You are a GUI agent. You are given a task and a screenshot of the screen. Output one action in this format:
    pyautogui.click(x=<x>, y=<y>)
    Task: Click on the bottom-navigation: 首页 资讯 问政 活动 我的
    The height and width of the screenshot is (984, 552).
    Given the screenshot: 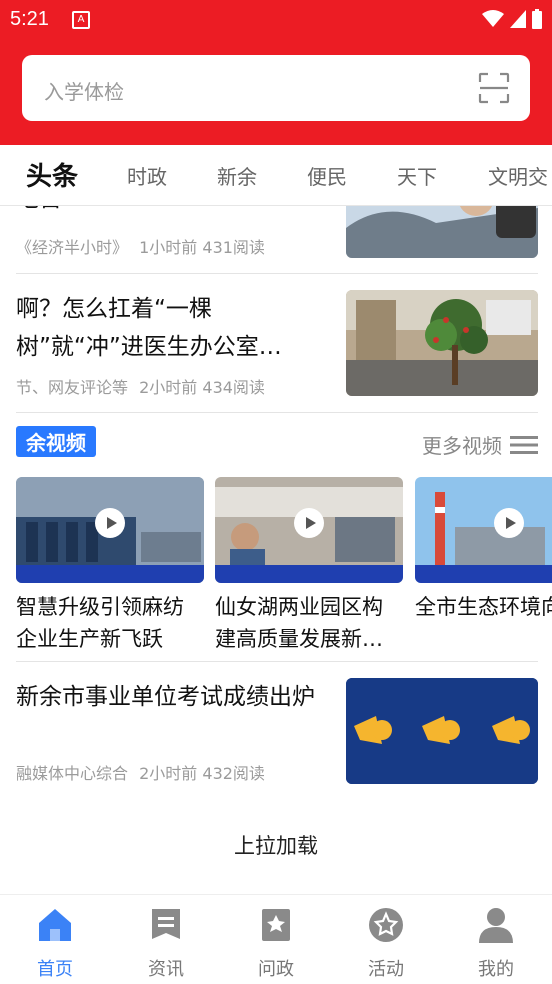 What is the action you would take?
    pyautogui.click(x=276, y=939)
    